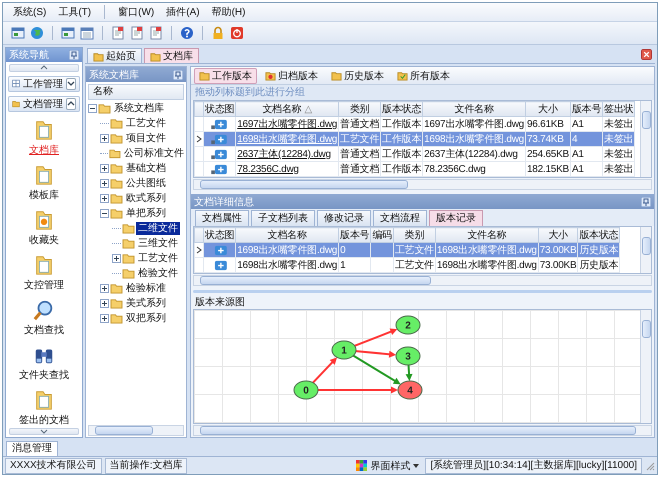 The height and width of the screenshot is (477, 660). I want to click on detail-tab: 版本记录, so click(456, 218).